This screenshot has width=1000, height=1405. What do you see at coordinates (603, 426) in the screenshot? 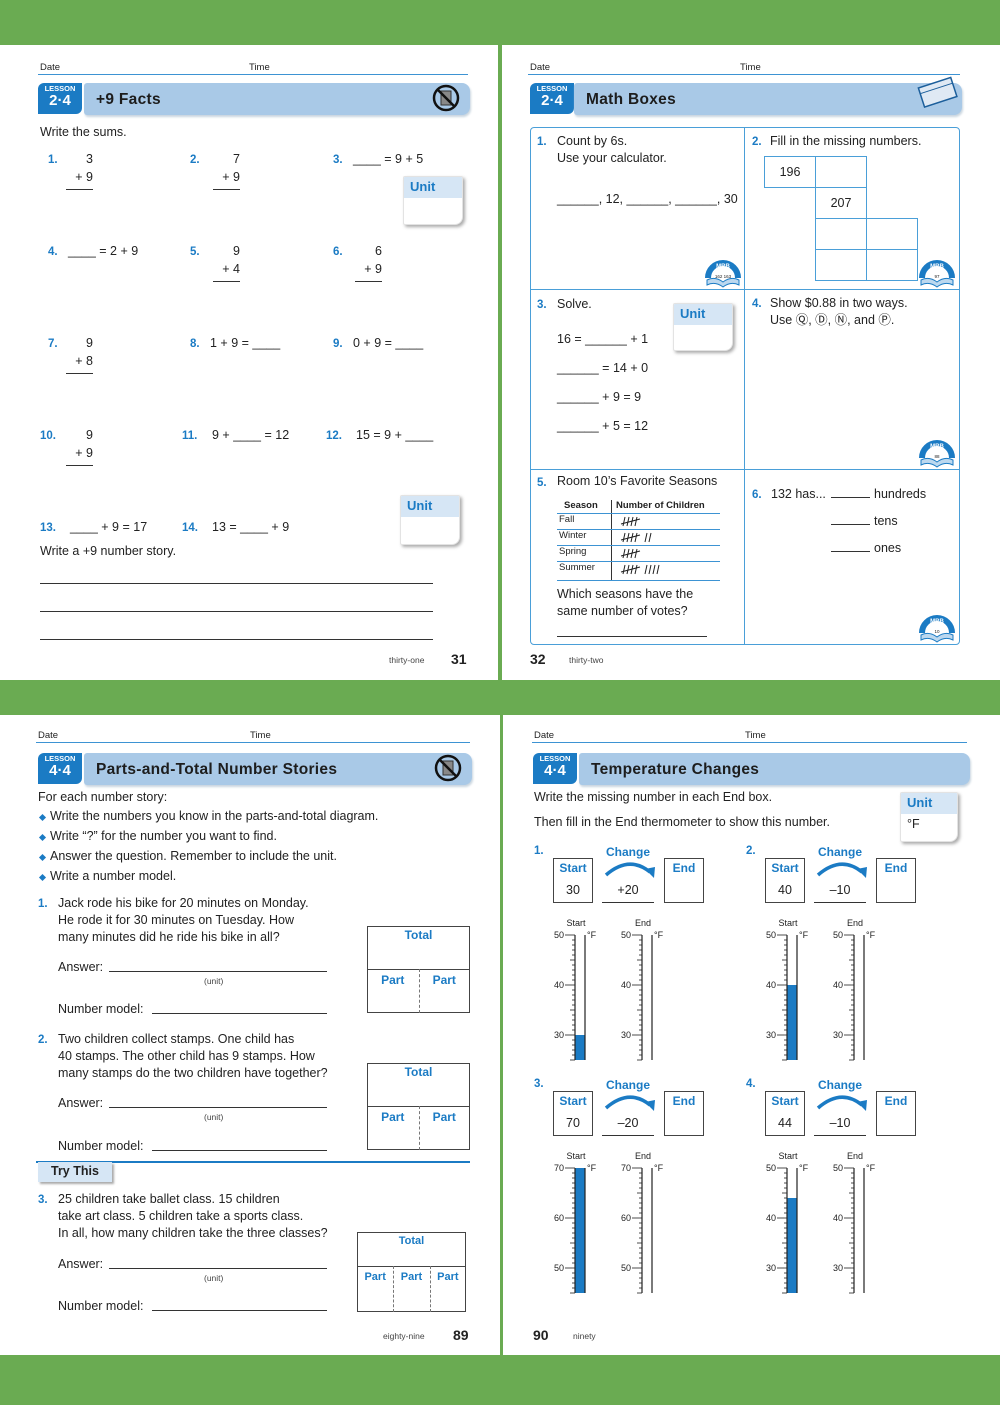
I see `equation: ______ + 5 = 12` at bounding box center [603, 426].